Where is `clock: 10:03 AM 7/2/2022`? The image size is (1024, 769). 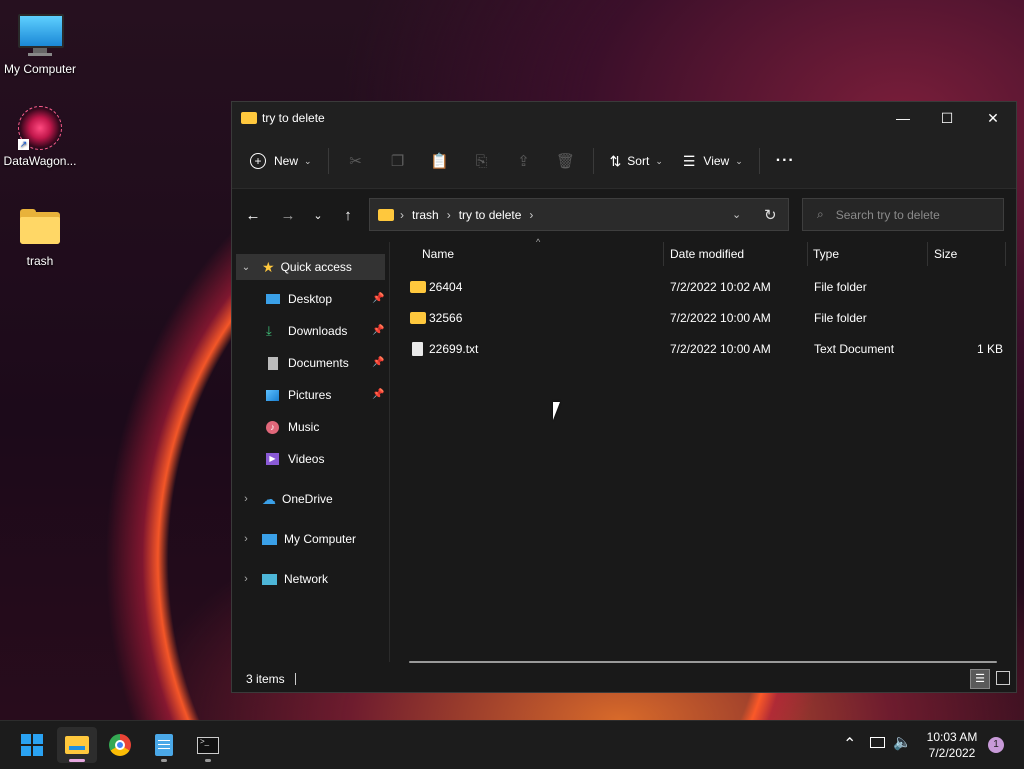
clock: 10:03 AM 7/2/2022 is located at coordinates (952, 745).